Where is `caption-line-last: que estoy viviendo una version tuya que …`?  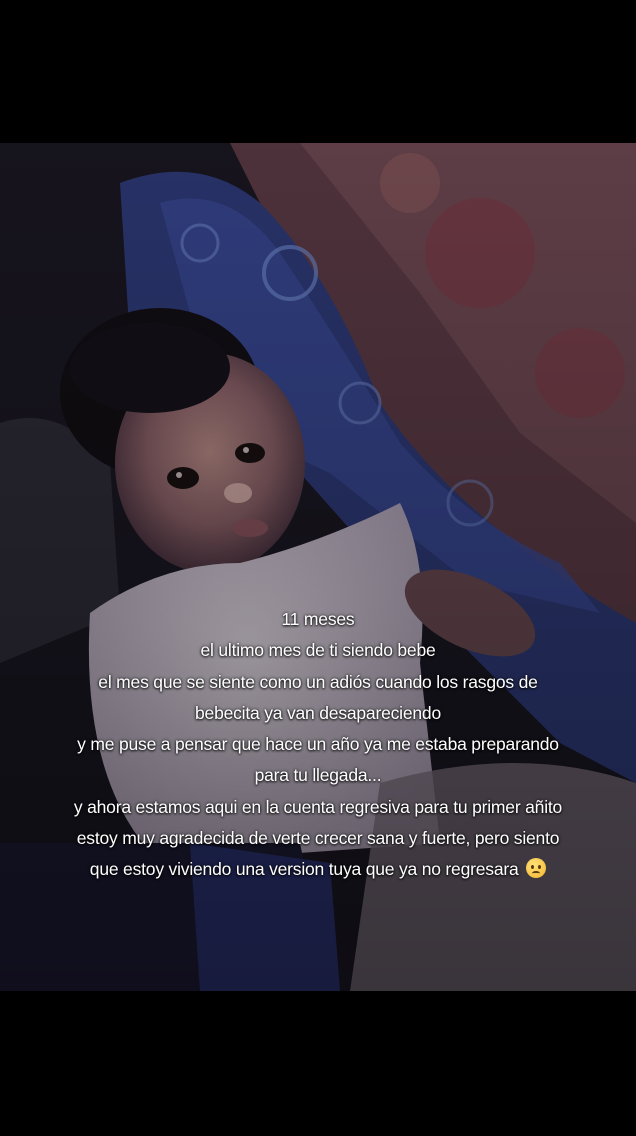 caption-line-last: que estoy viviendo una version tuya que … is located at coordinates (318, 869).